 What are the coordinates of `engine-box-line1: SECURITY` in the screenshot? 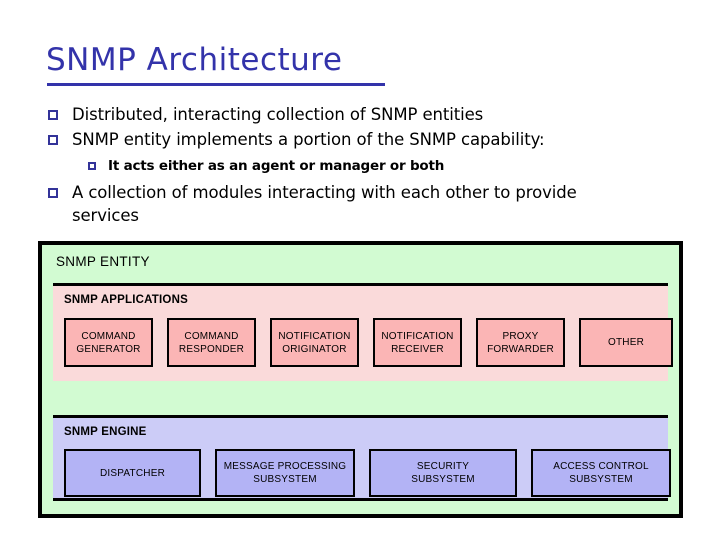 It's located at (443, 466).